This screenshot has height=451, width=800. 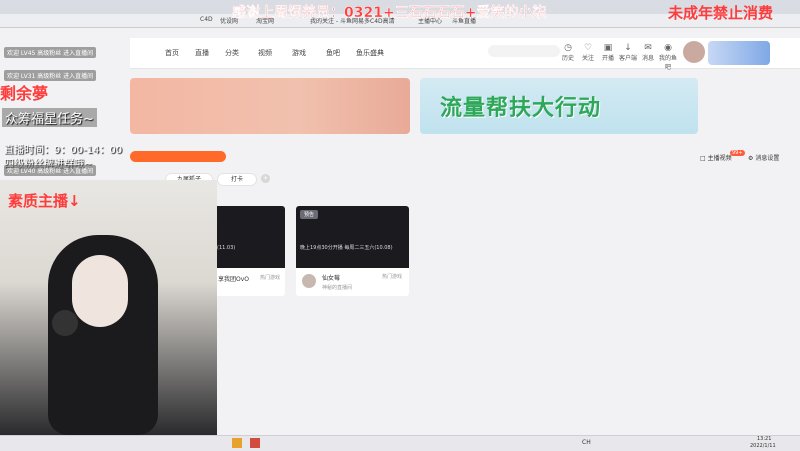 I want to click on heart-icon: ♡, so click(x=588, y=48).